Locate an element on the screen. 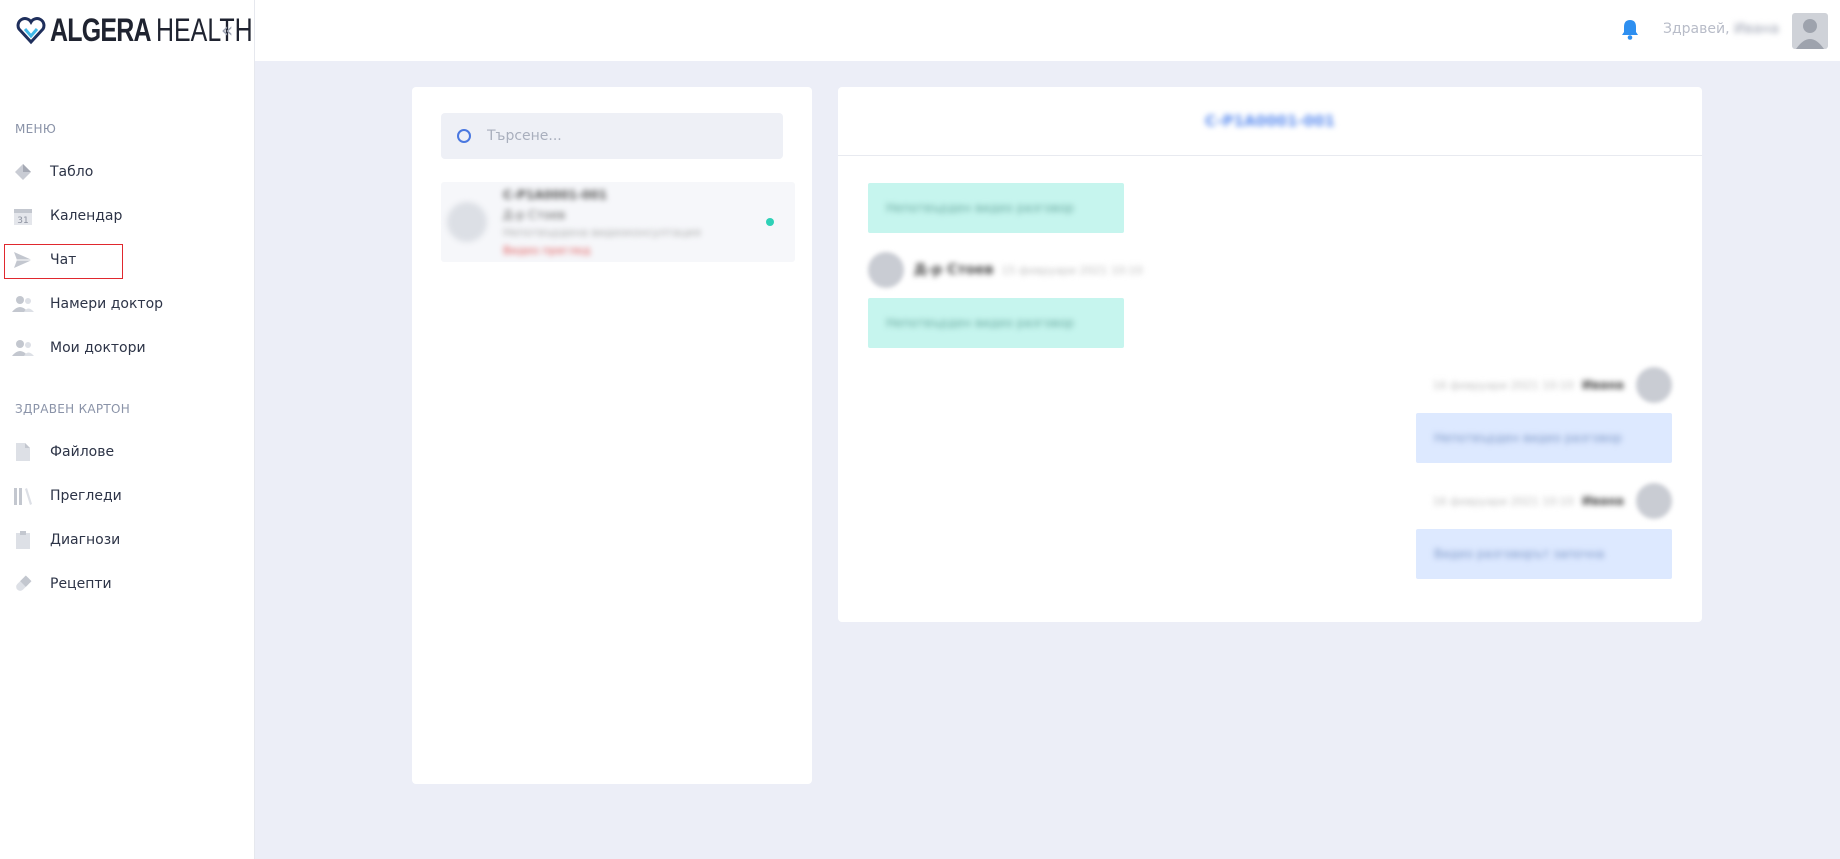 The image size is (1840, 859). user-greeting: Здравей, Ивана is located at coordinates (1721, 29).